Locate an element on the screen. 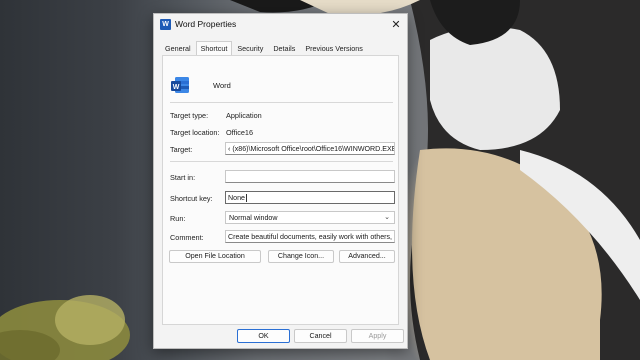  target-type-value: Application is located at coordinates (244, 115).